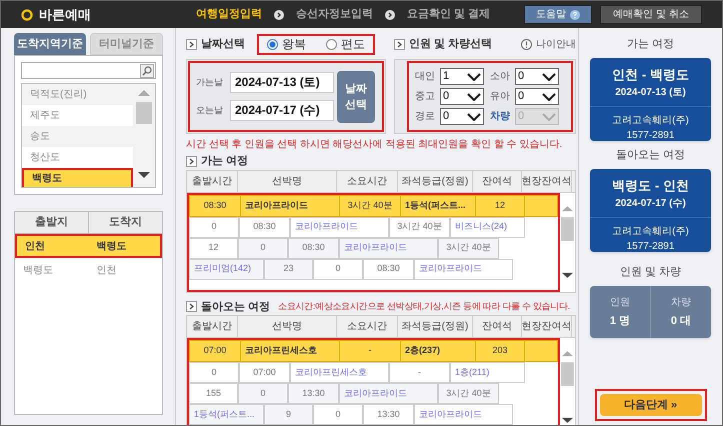  I want to click on count-select: 1, so click(462, 76).